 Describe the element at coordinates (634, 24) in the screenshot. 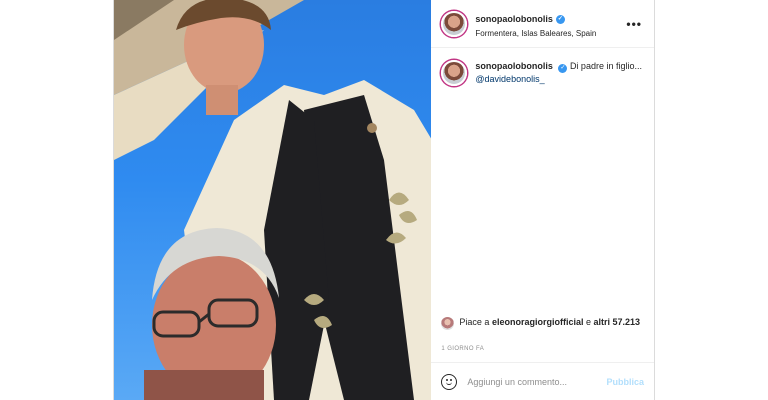

I see `more-options-icon: •••` at that location.